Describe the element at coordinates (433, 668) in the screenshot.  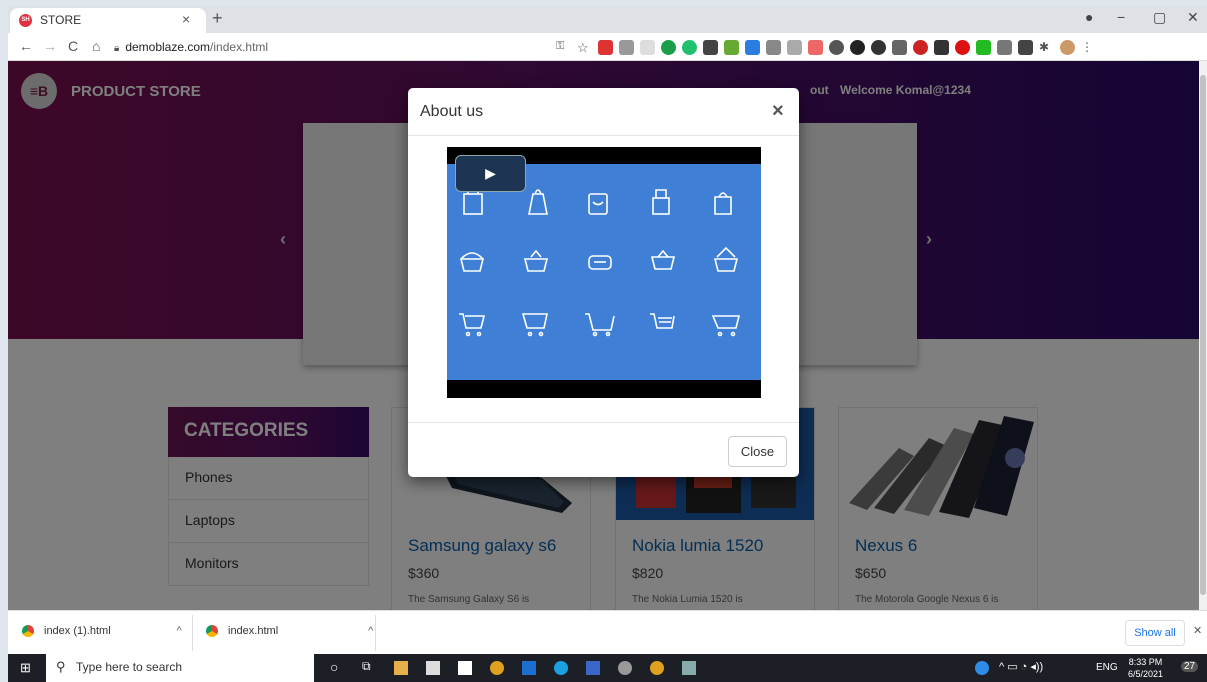
I see `store-icon` at that location.